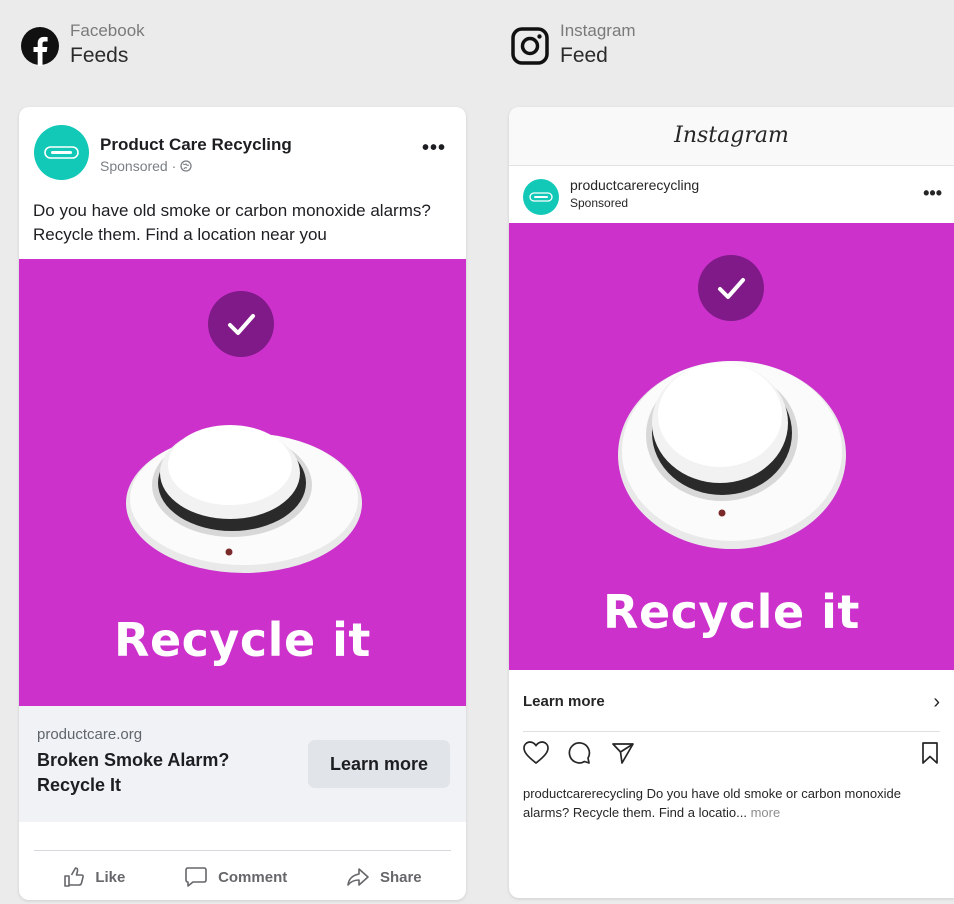 This screenshot has width=954, height=904. What do you see at coordinates (764, 812) in the screenshot?
I see `caption-more-link: more` at bounding box center [764, 812].